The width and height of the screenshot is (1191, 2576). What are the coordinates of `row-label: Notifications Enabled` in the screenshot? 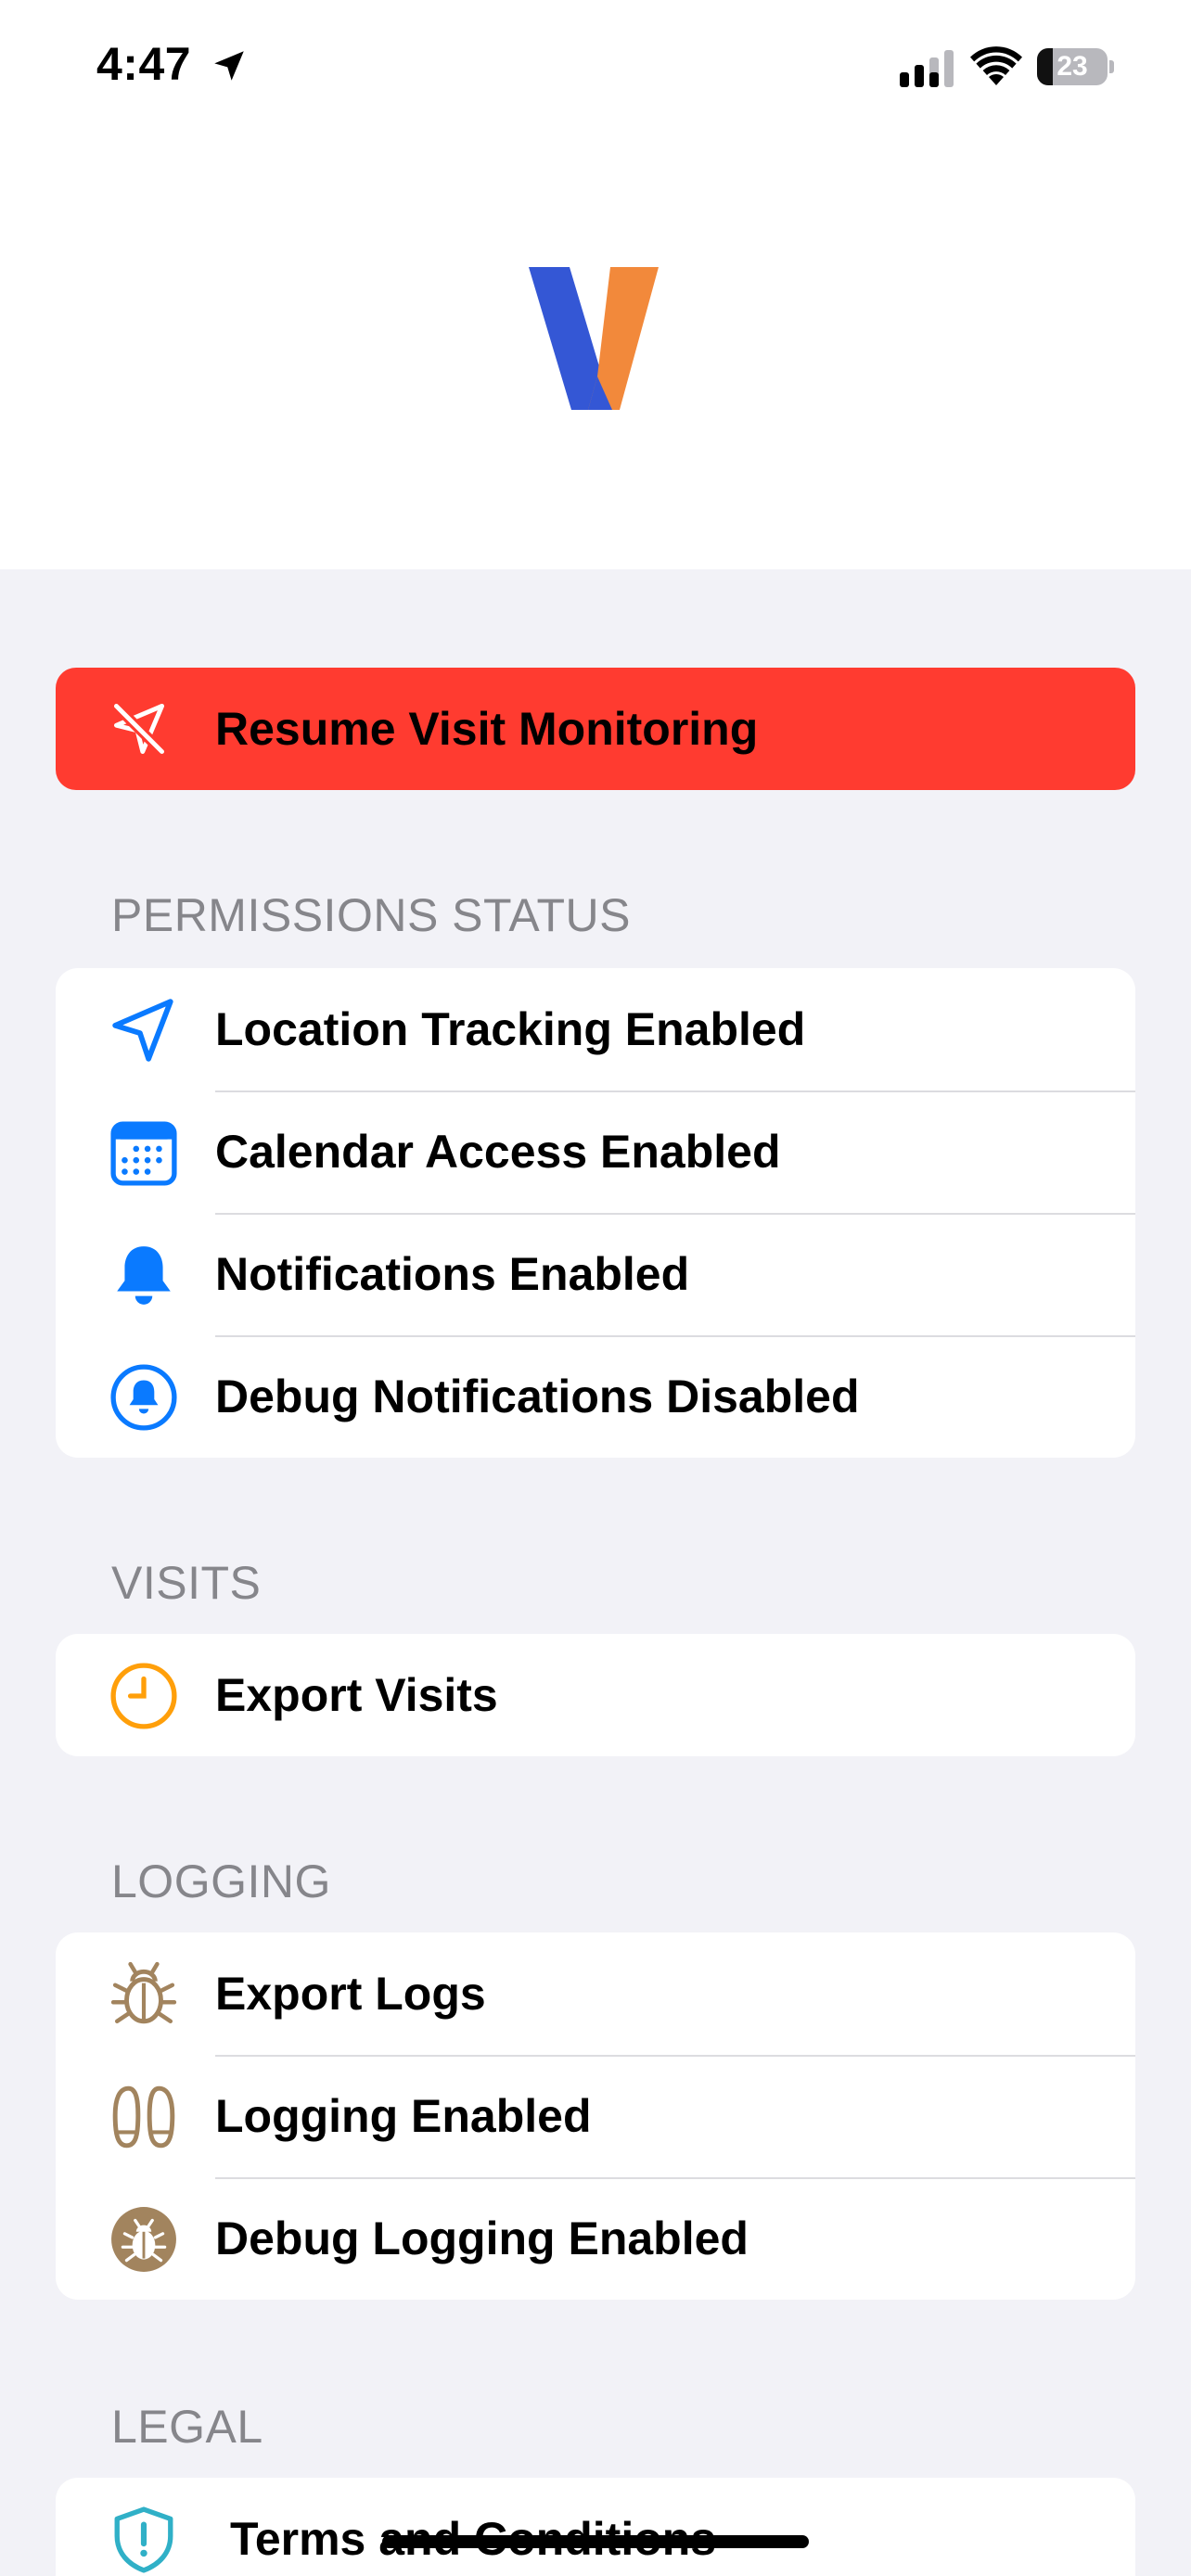 It's located at (452, 1274).